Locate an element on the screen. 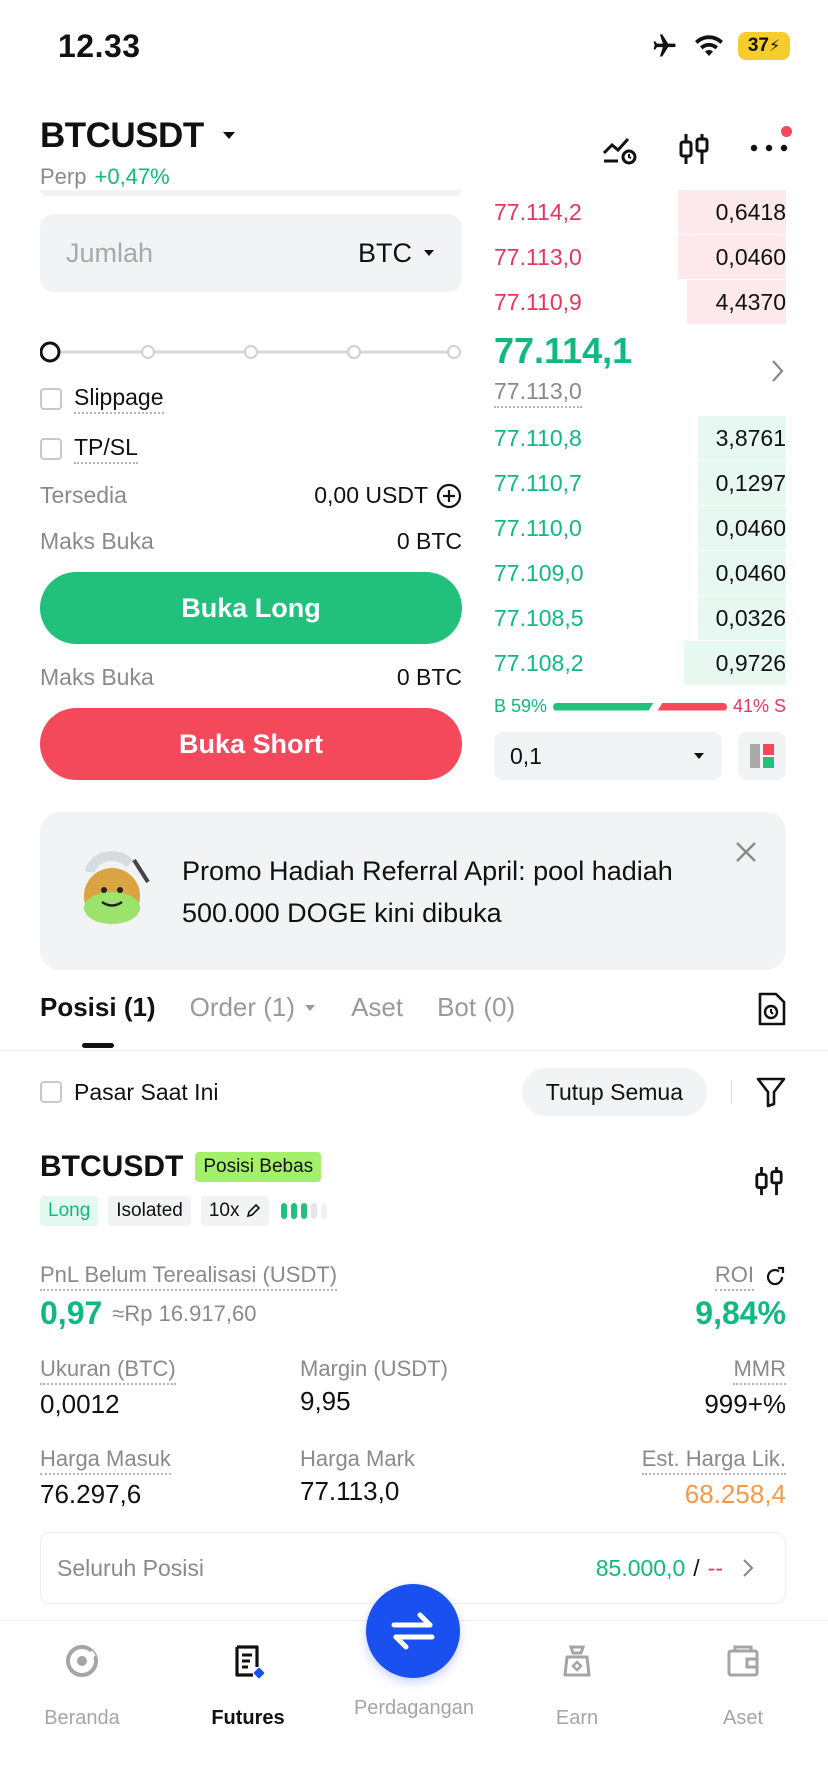 This screenshot has width=828, height=1792. tpsl-checkbox is located at coordinates (51, 449).